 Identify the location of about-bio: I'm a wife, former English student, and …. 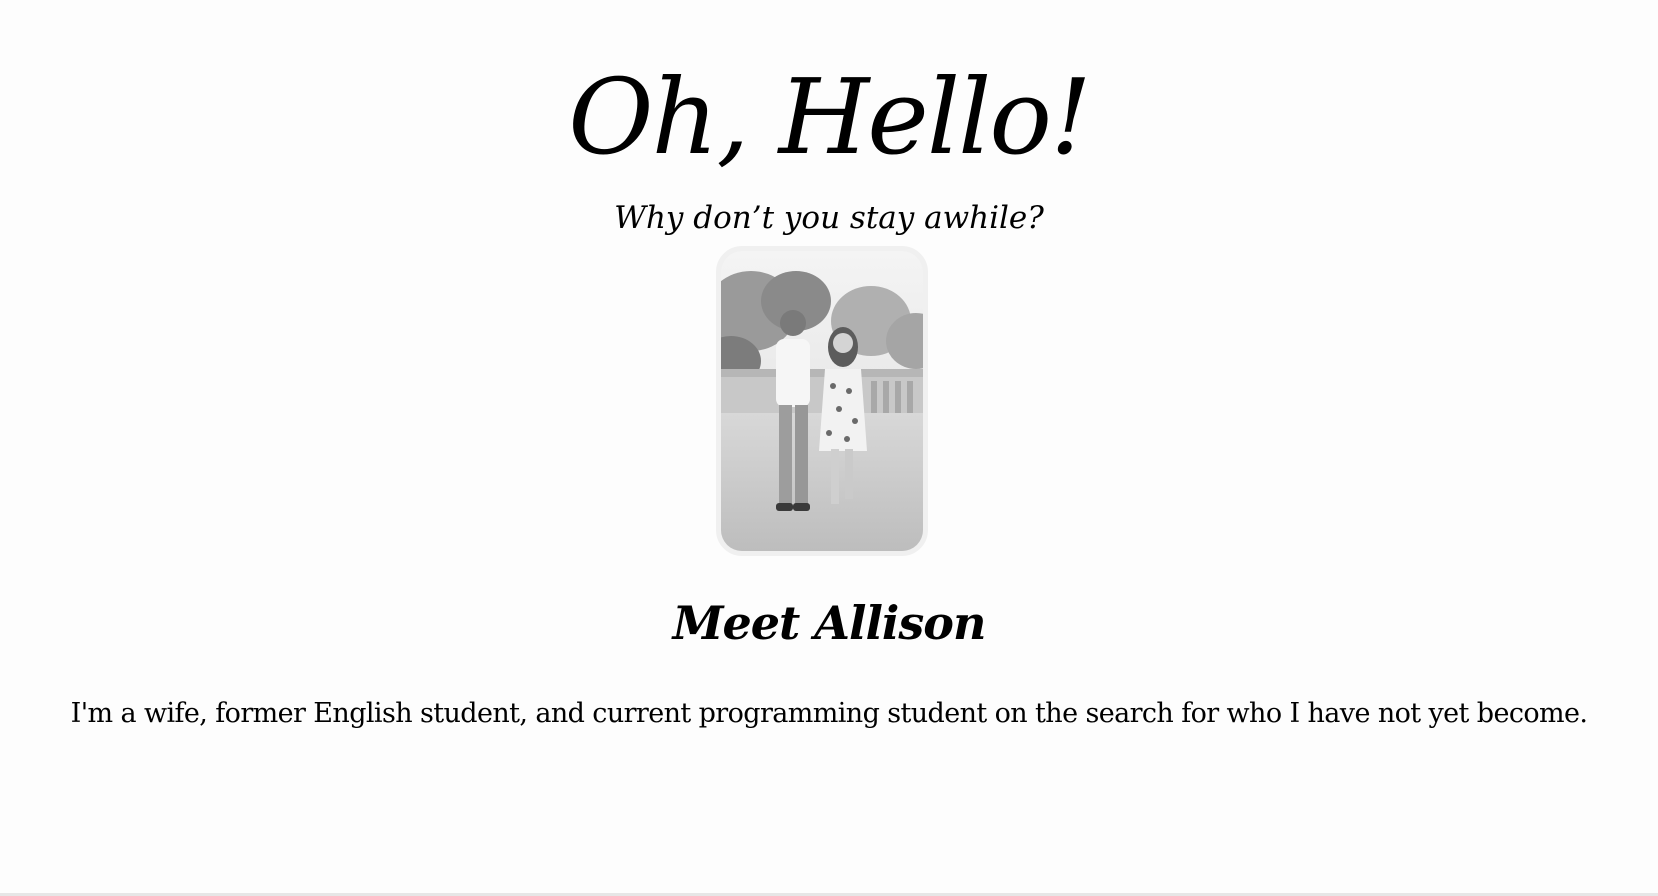
(829, 713).